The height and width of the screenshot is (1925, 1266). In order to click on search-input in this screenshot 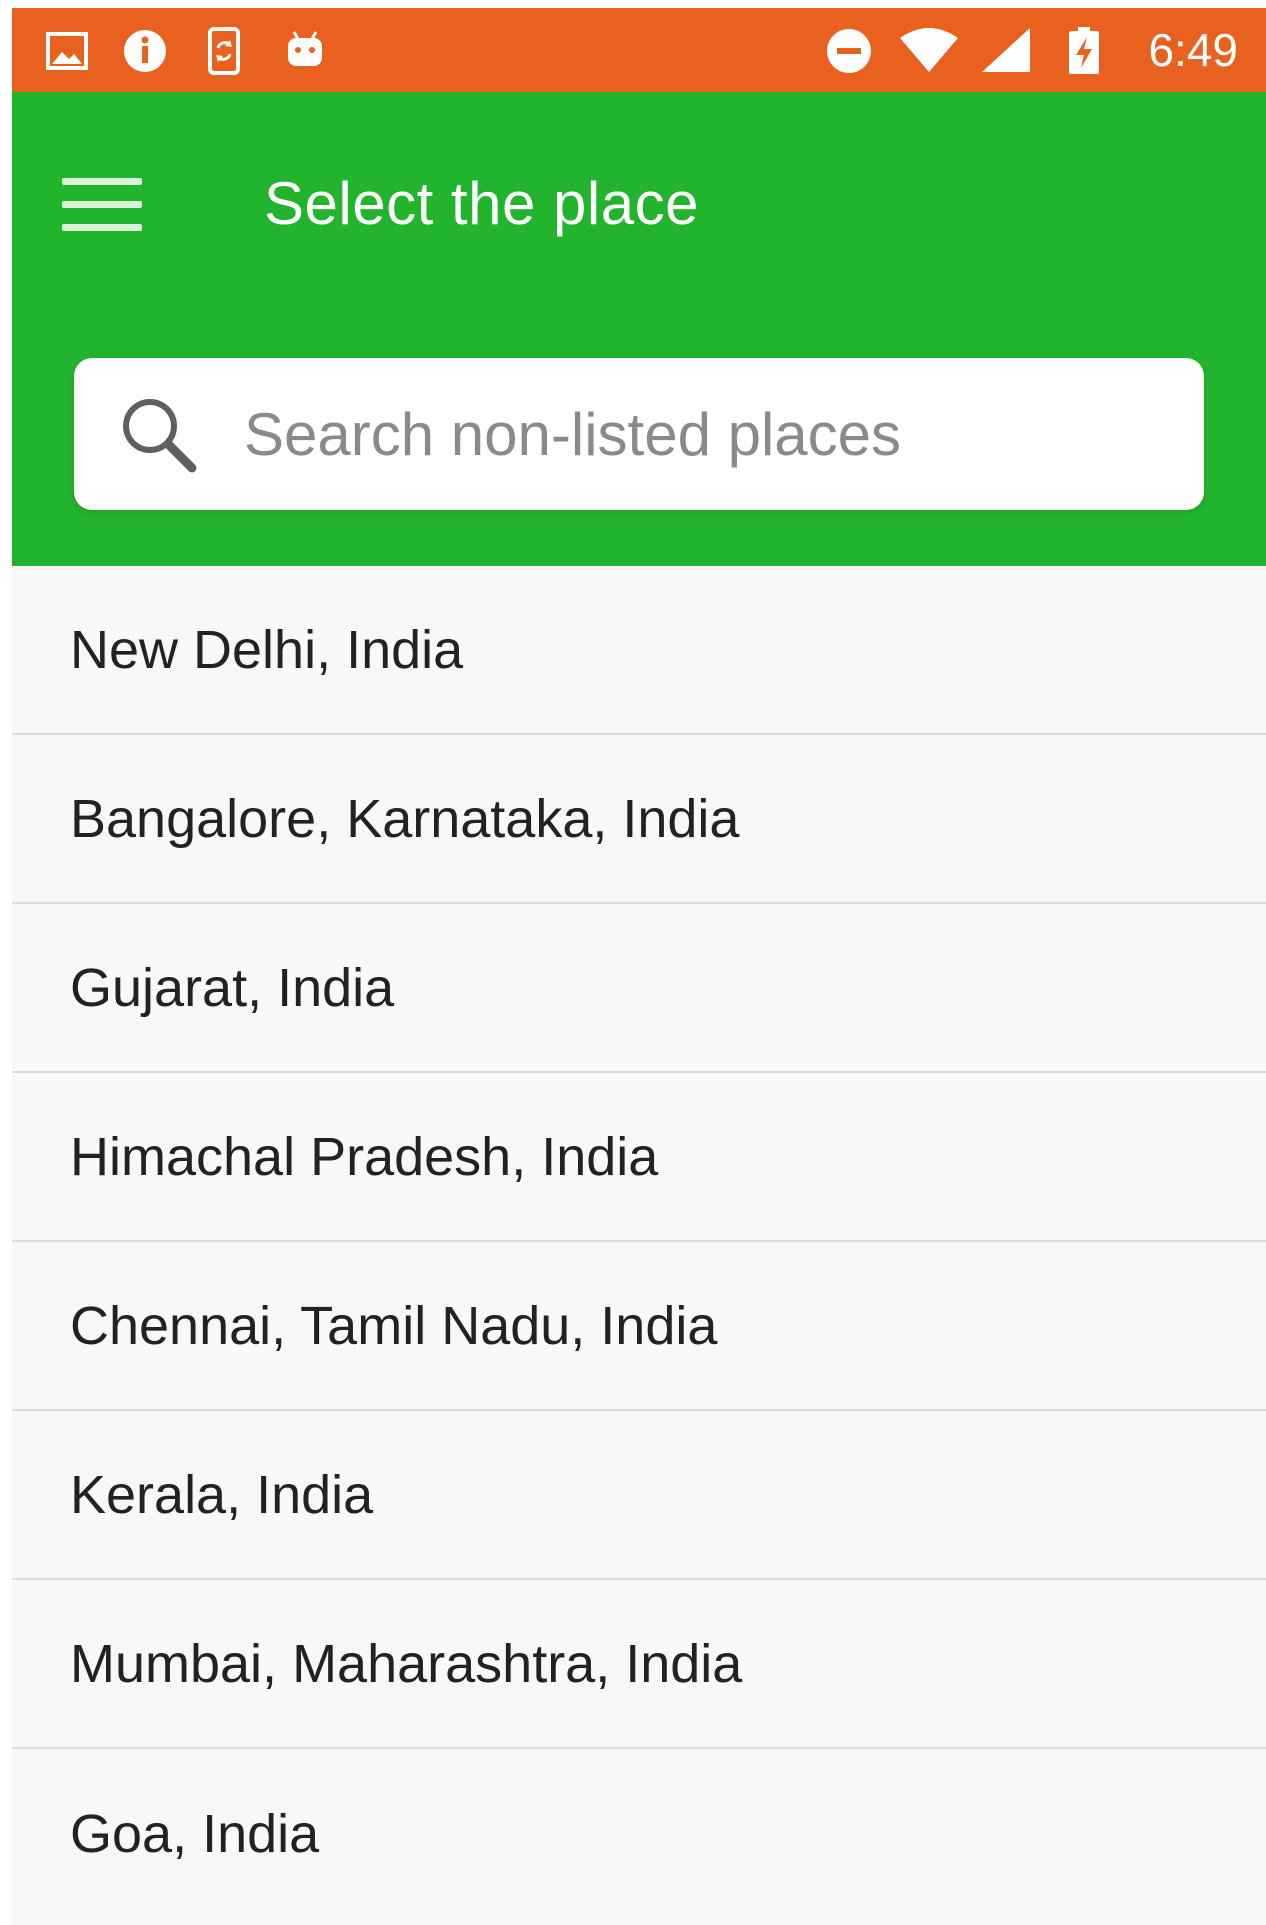, I will do `click(704, 434)`.